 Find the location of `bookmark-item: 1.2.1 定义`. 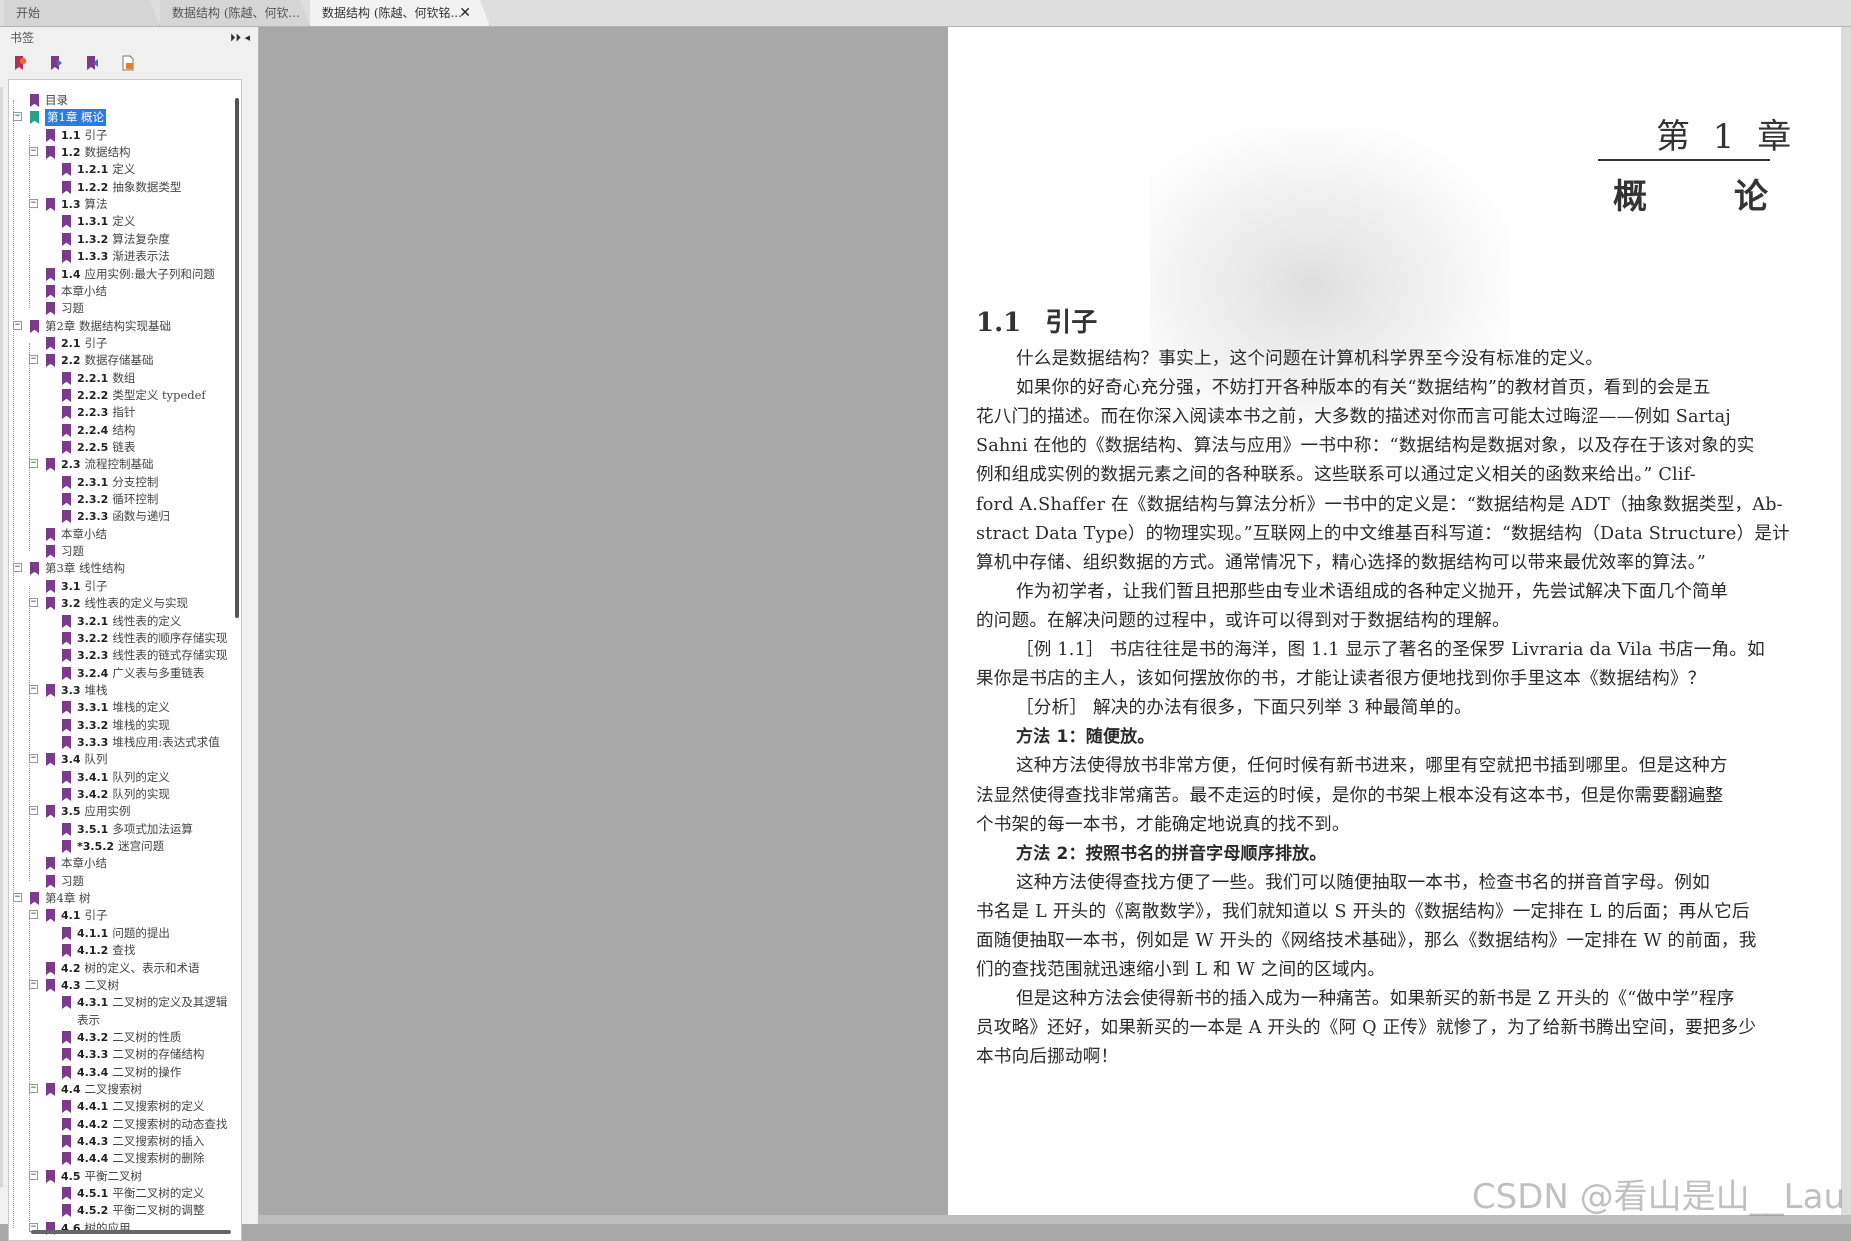

bookmark-item: 1.2.1 定义 is located at coordinates (125, 169).